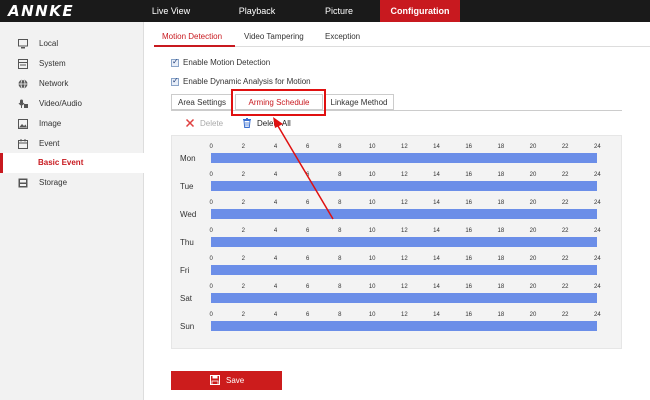 The width and height of the screenshot is (650, 400). I want to click on save-button: Save, so click(226, 380).